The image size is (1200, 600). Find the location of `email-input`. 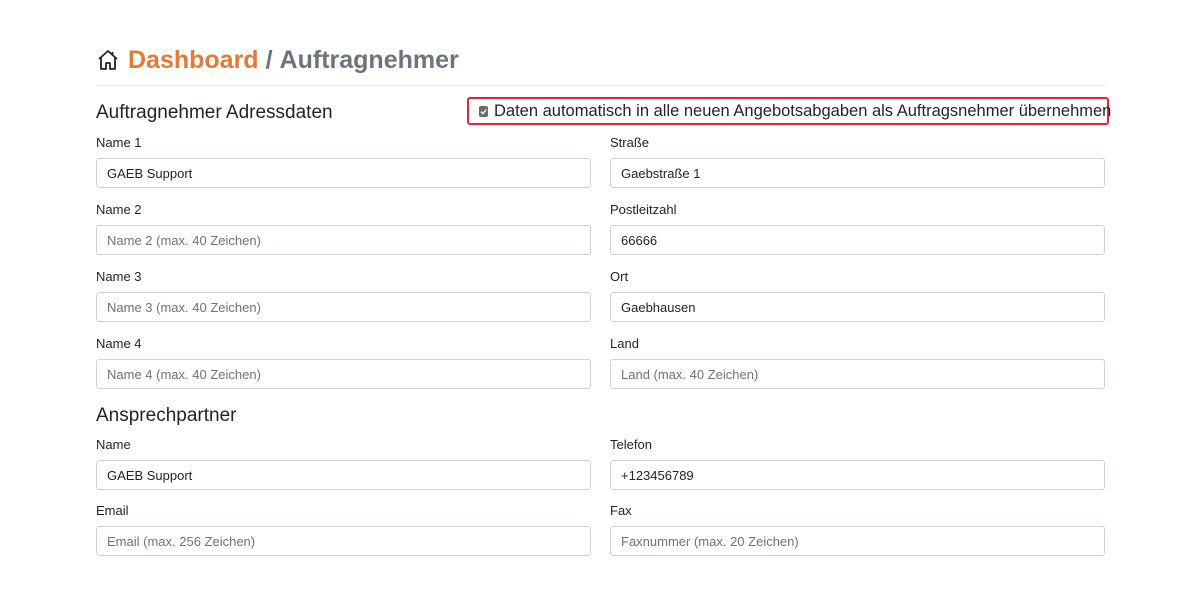

email-input is located at coordinates (343, 541).